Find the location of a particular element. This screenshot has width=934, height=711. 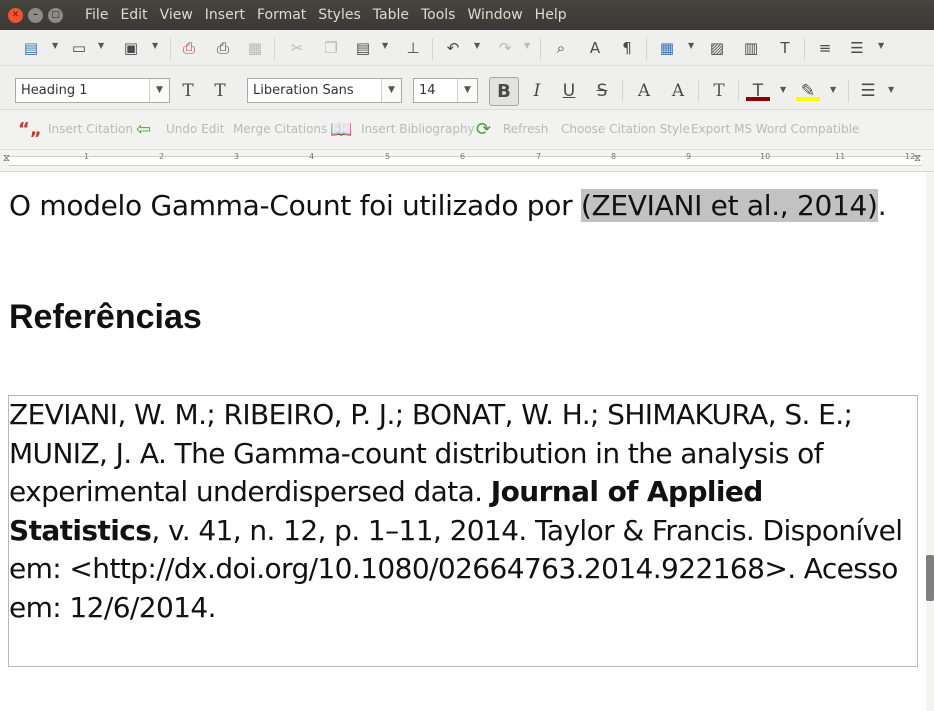

copy-icon: ❐ is located at coordinates (331, 48).